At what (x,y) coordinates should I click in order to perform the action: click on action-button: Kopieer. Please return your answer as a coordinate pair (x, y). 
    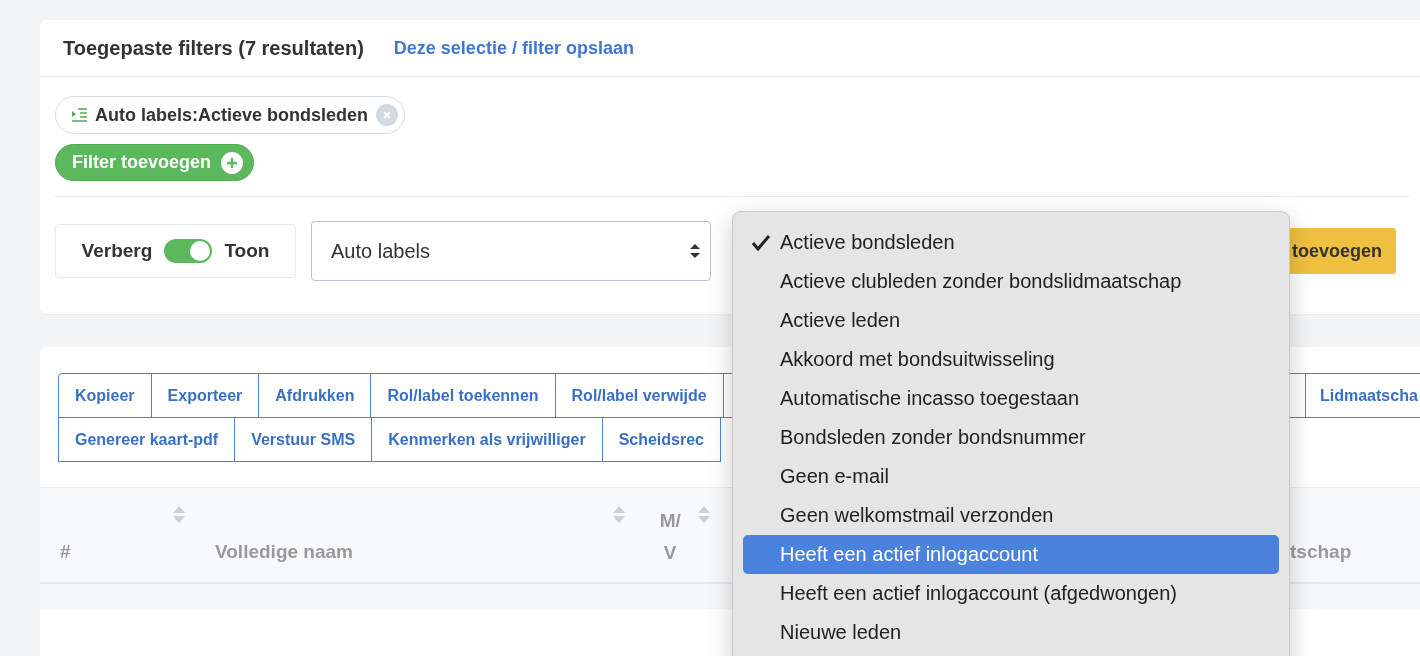
    Looking at the image, I should click on (105, 395).